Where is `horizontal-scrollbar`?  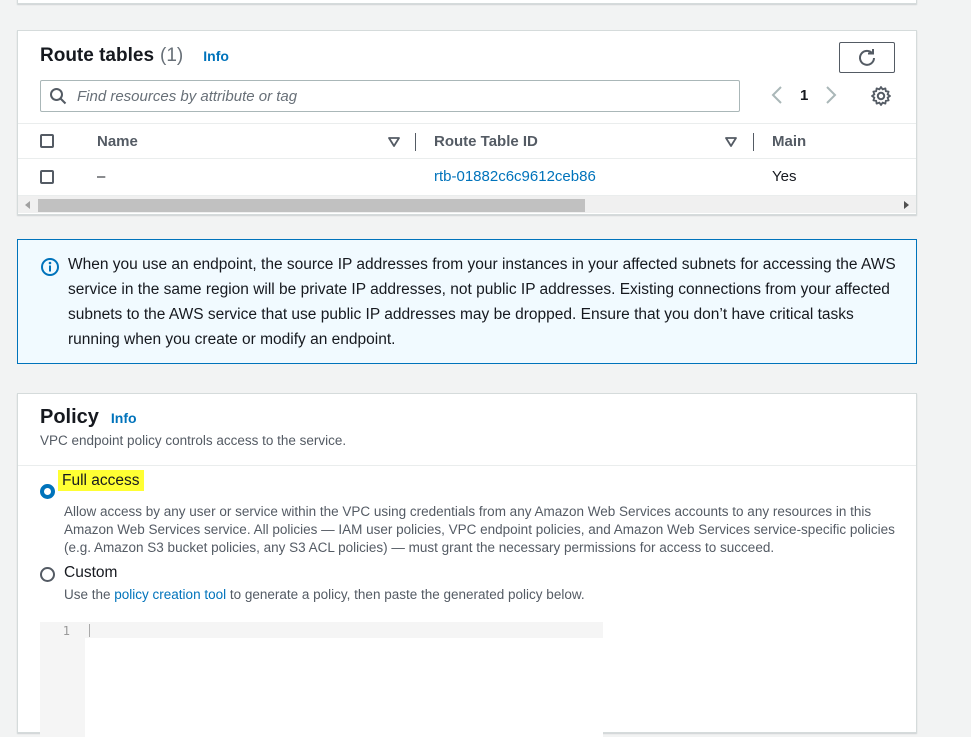
horizontal-scrollbar is located at coordinates (467, 204).